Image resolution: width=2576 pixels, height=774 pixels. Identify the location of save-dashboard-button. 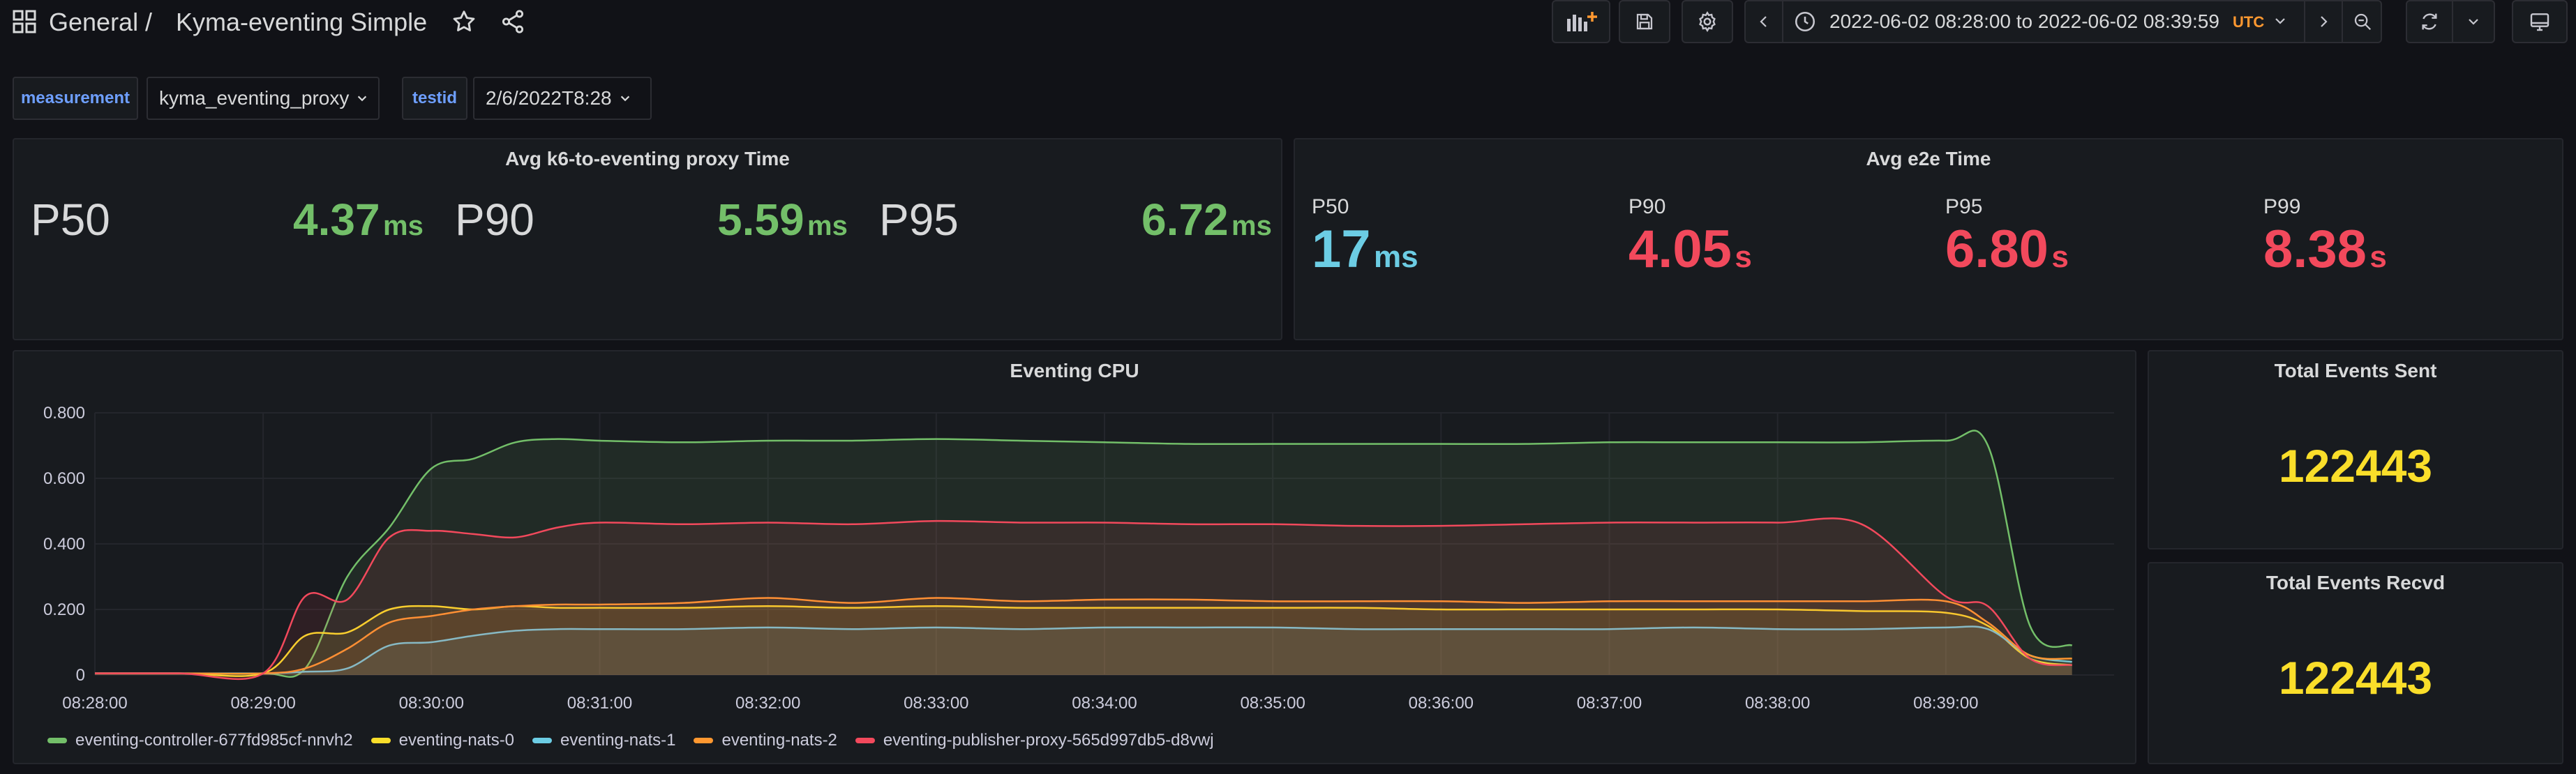
(1644, 21).